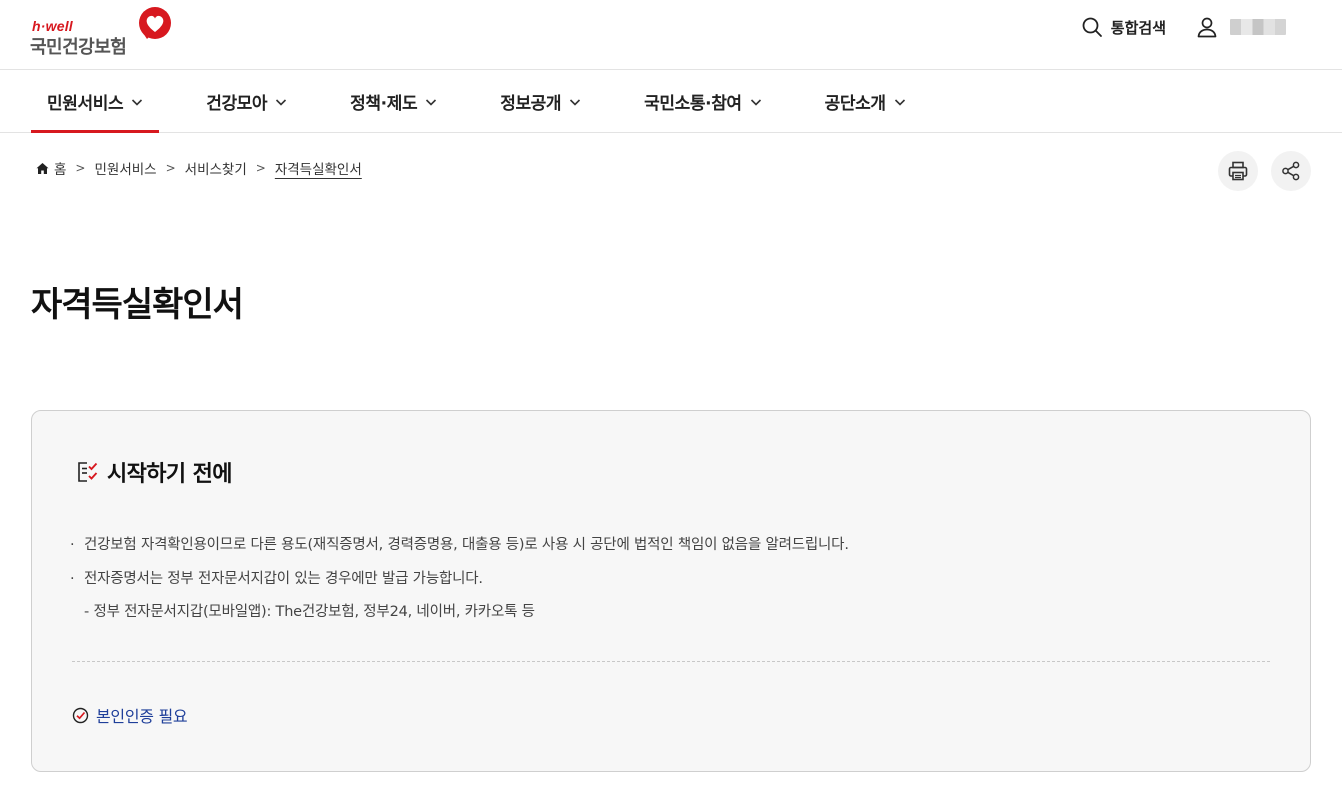  What do you see at coordinates (384, 104) in the screenshot?
I see `nav-item-label: 정책·제도` at bounding box center [384, 104].